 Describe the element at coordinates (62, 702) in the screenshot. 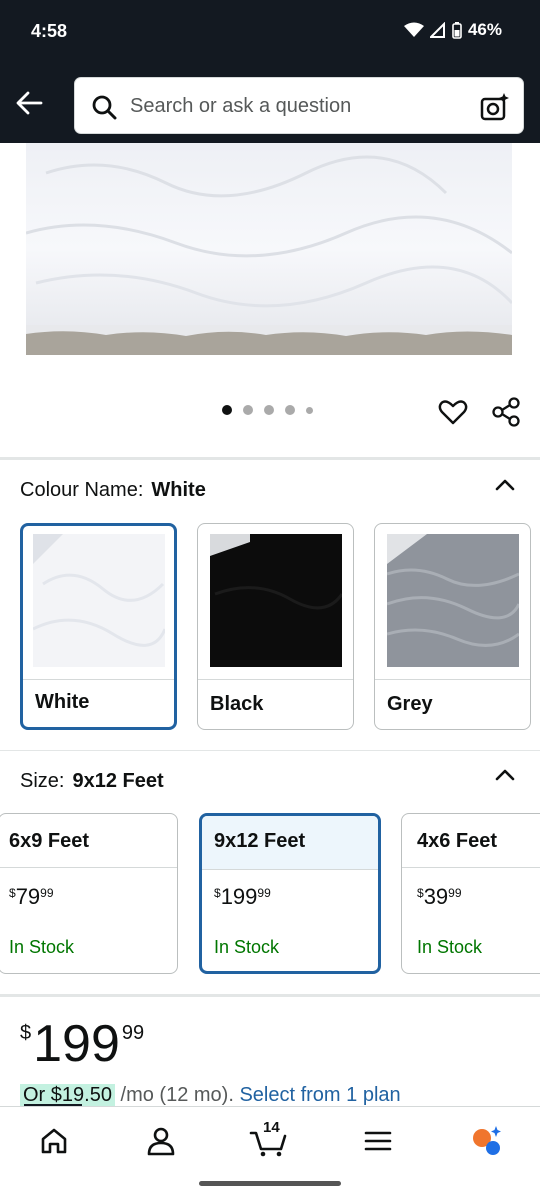

I see `swatch-label: White` at that location.